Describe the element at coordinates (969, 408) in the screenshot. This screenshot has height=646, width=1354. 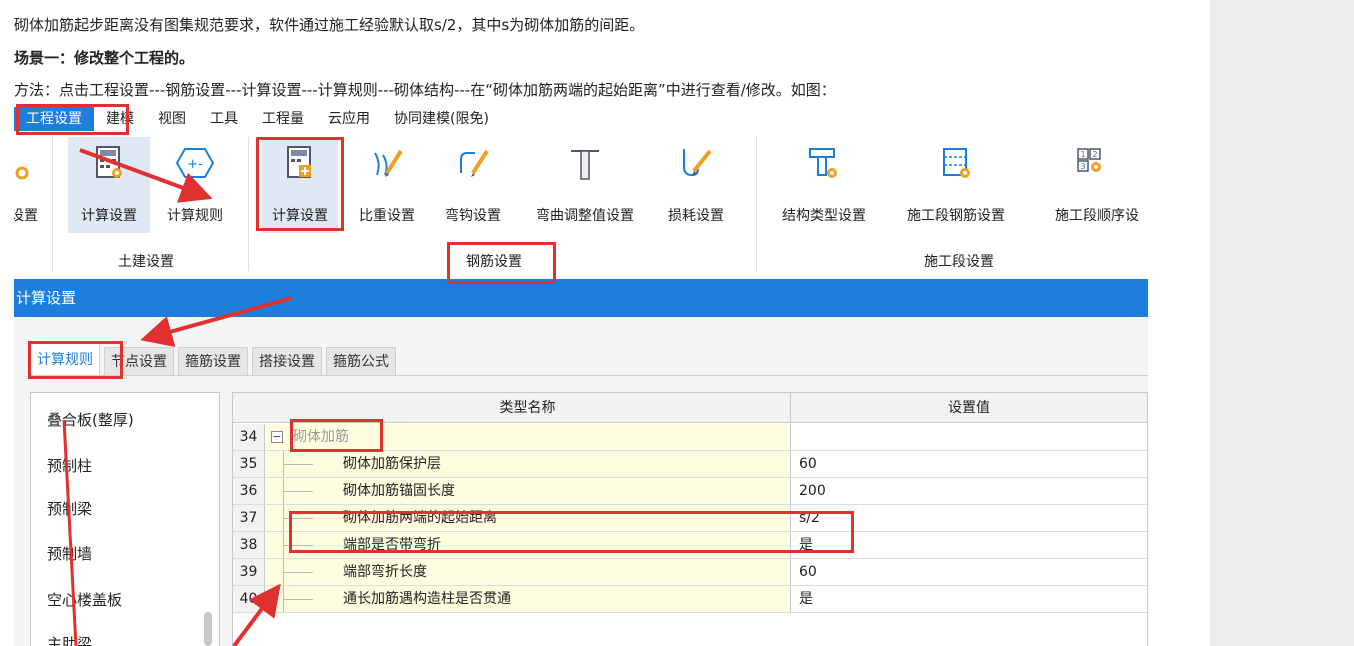
I see `column-header-value: 设置值` at that location.